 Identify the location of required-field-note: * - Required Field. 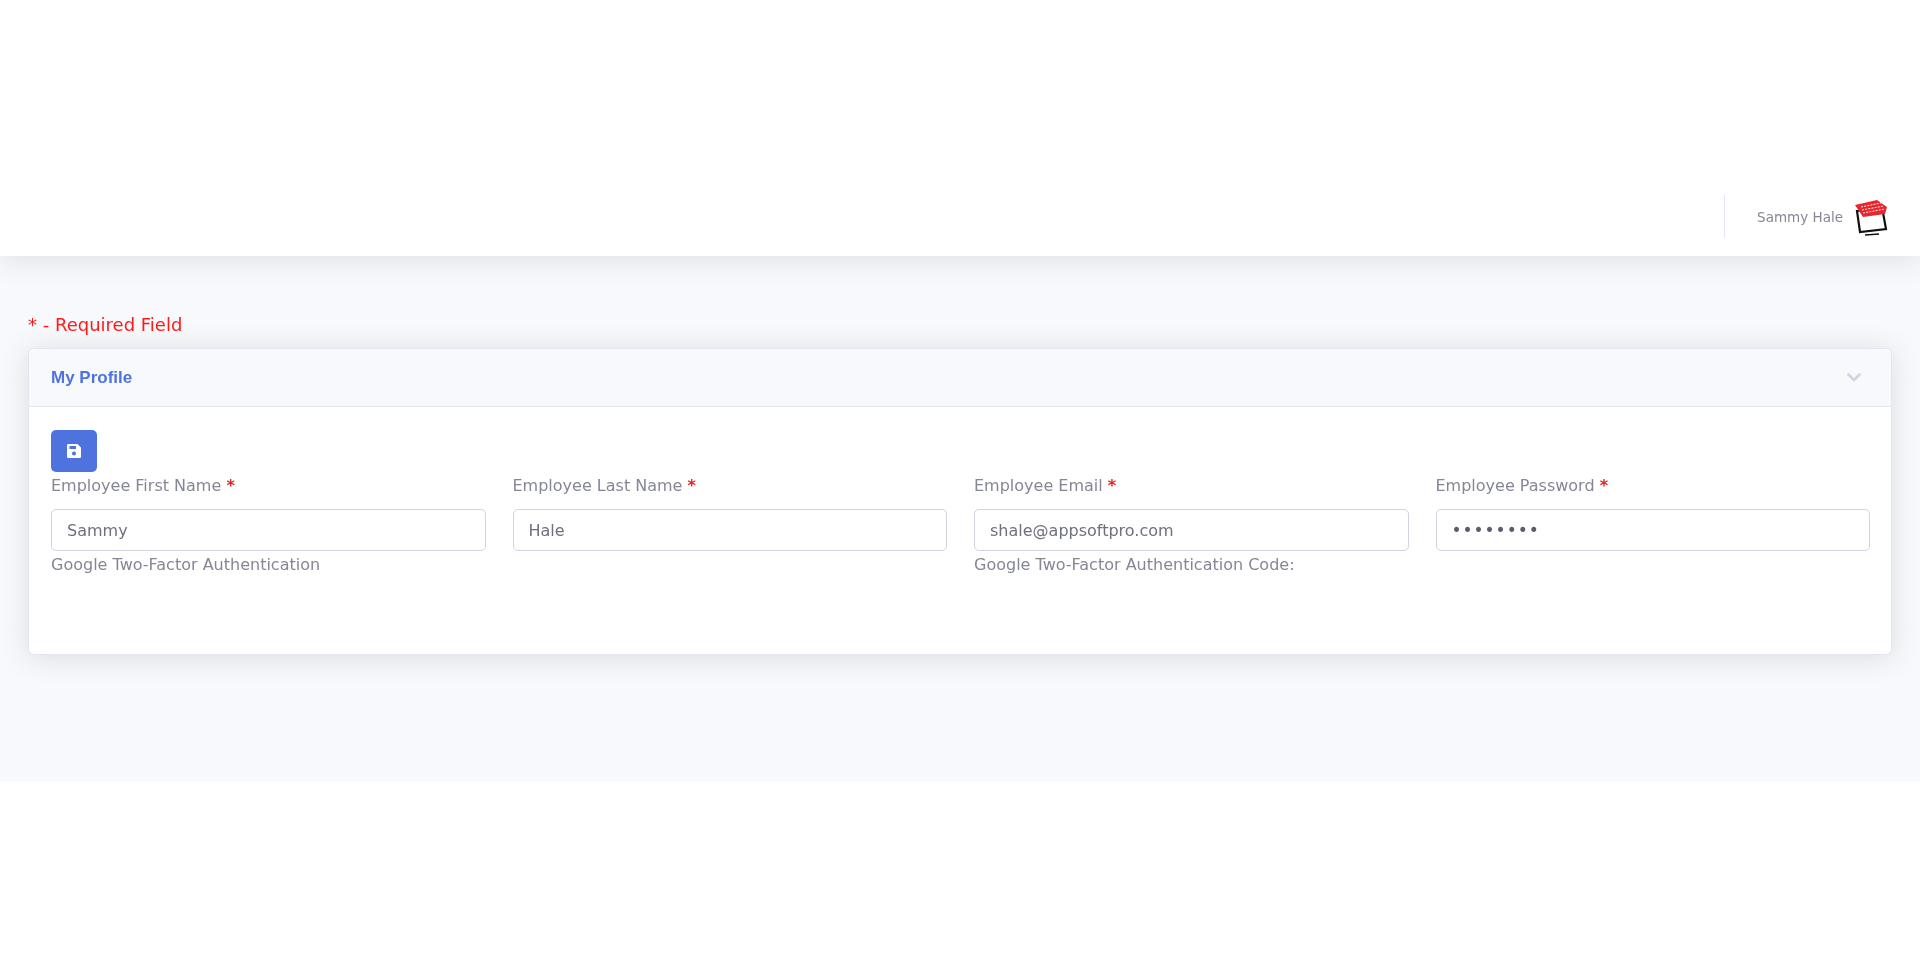
(106, 325).